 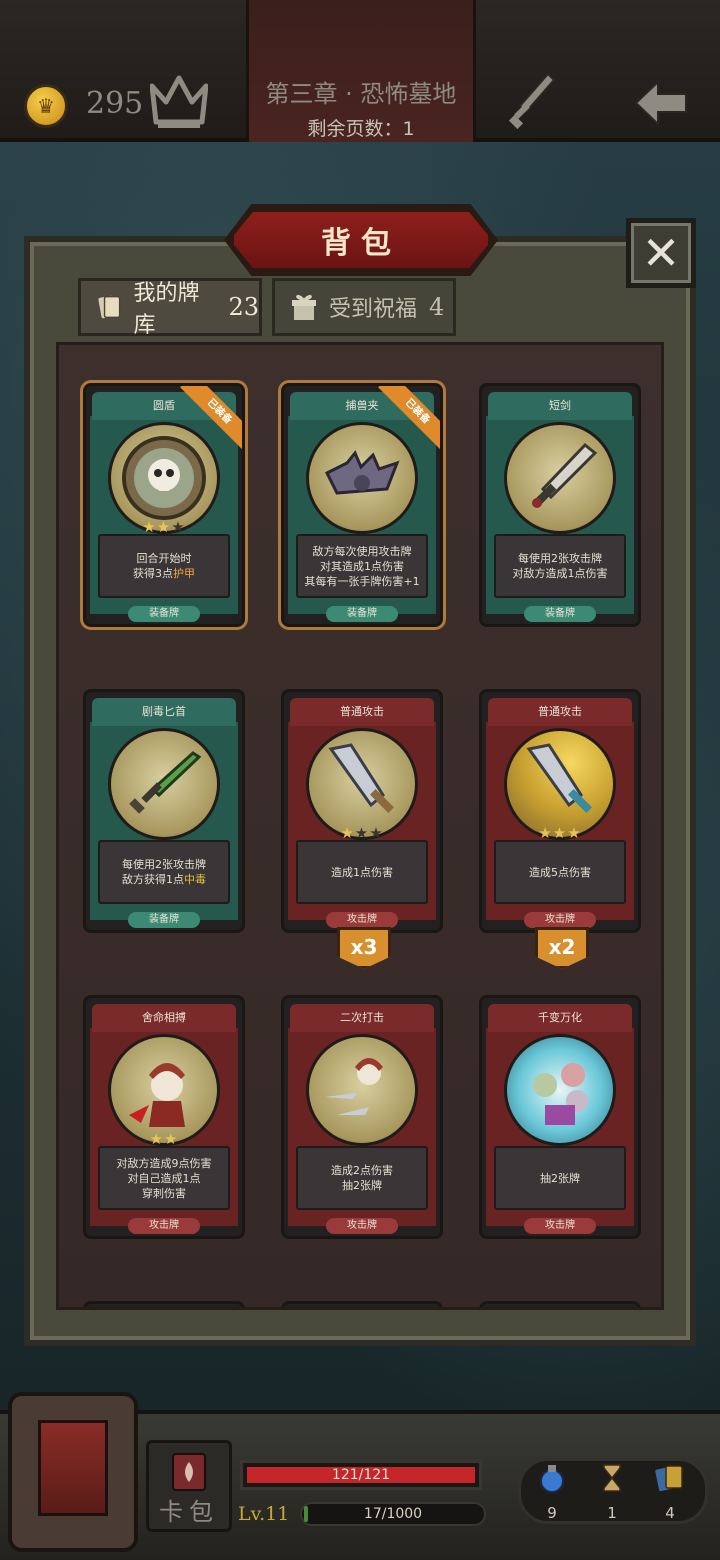 What do you see at coordinates (364, 948) in the screenshot?
I see `card-count-badge: x3` at bounding box center [364, 948].